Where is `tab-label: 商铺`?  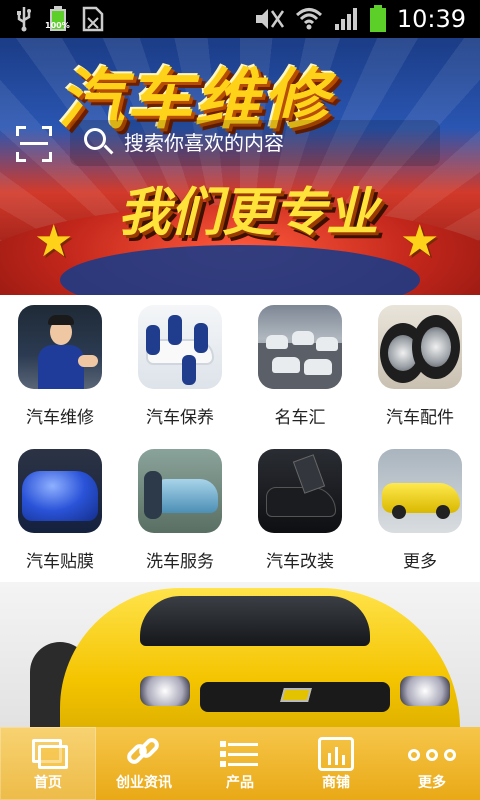
tab-label: 商铺 is located at coordinates (336, 783).